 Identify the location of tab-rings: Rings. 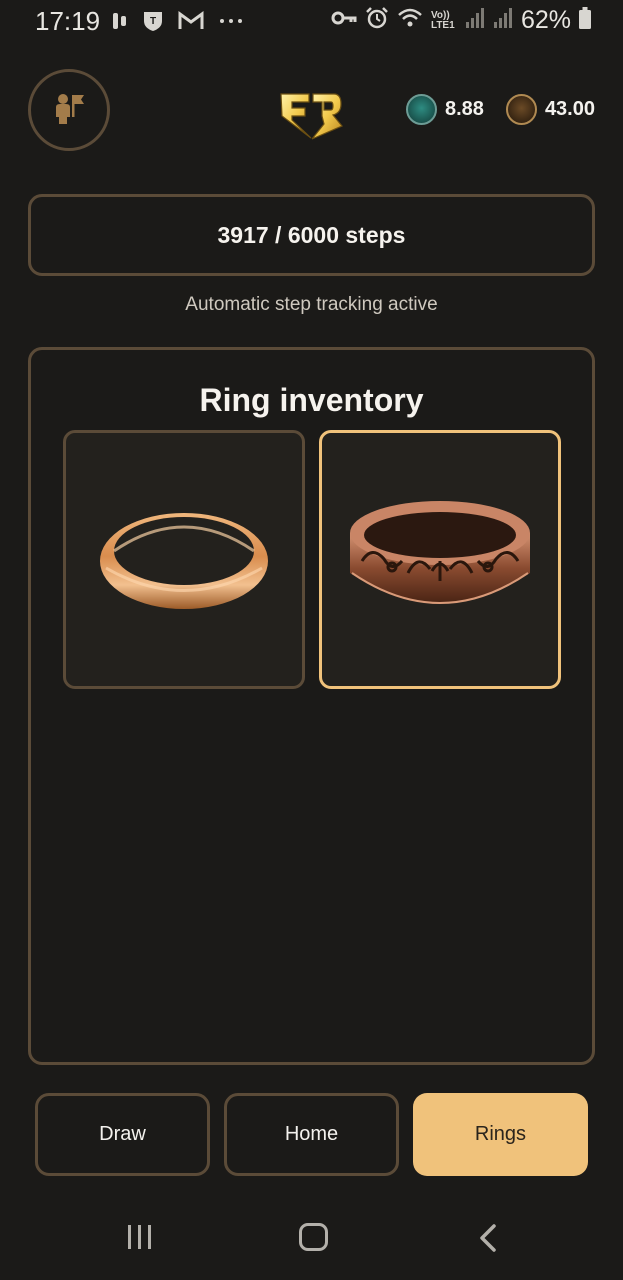
(500, 1134).